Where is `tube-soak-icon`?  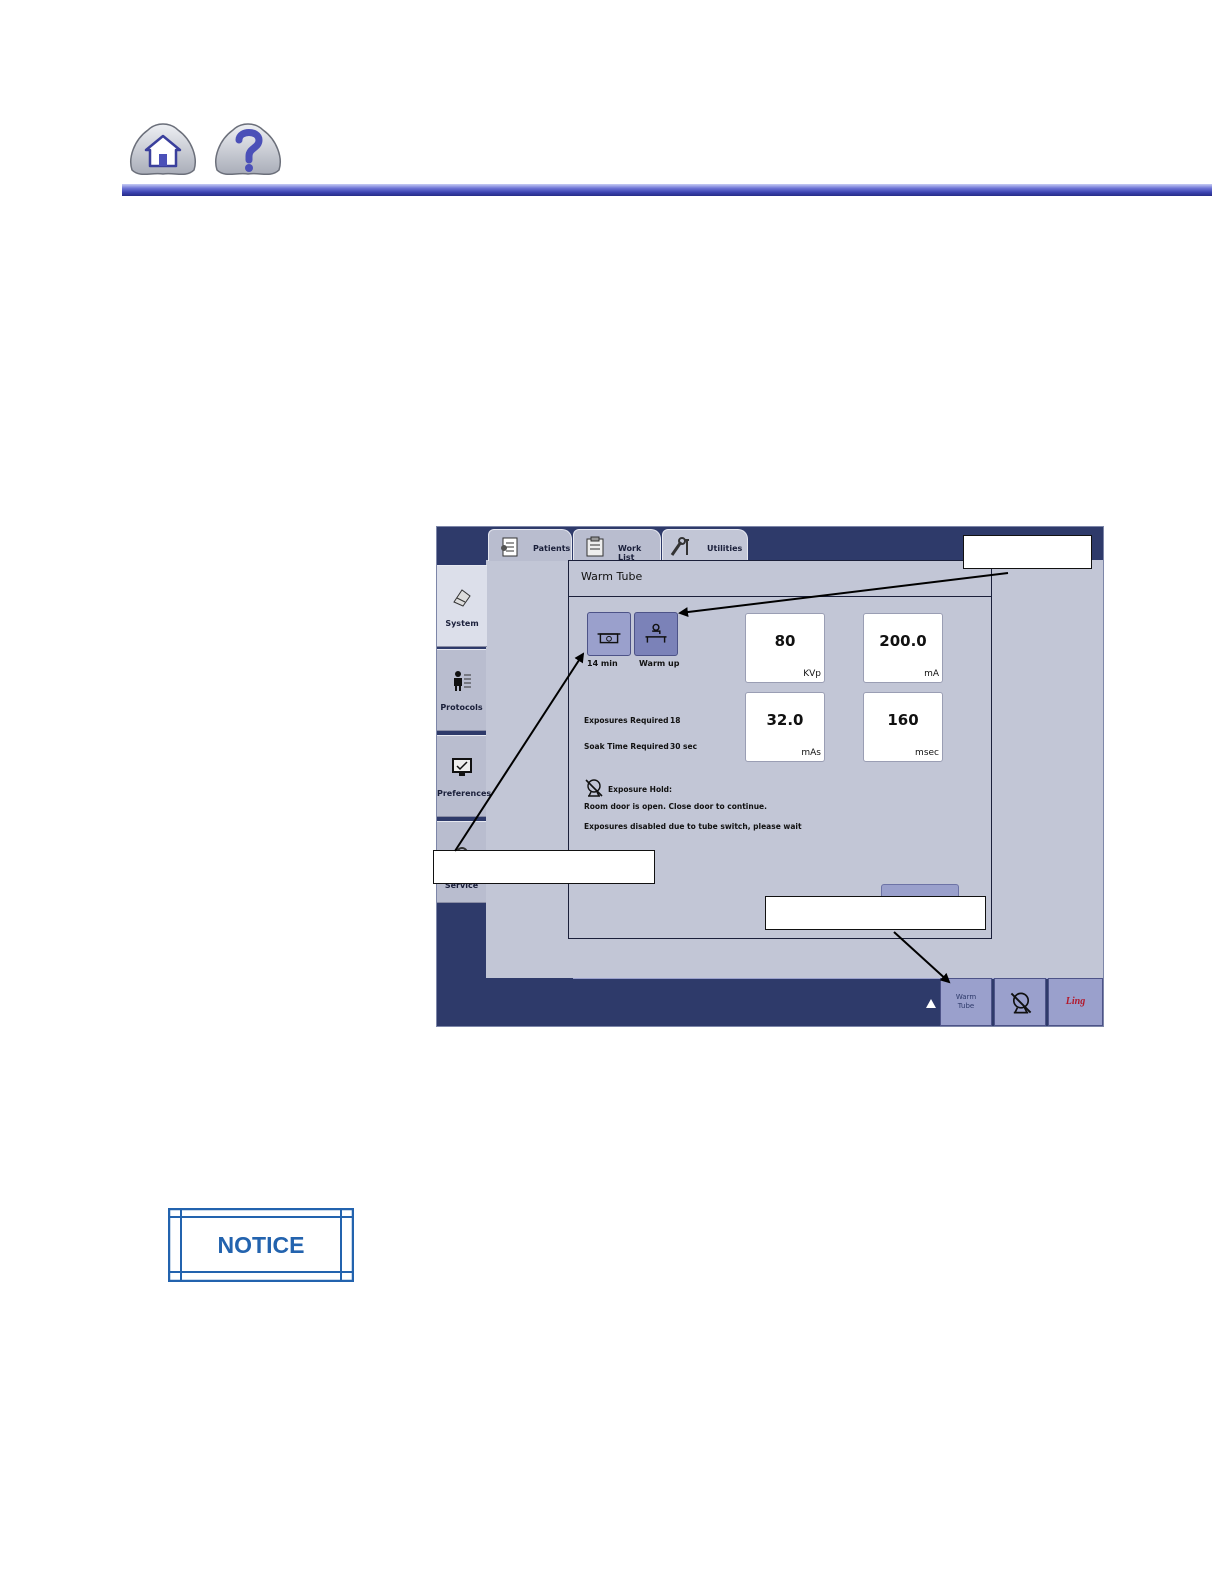
tube-soak-icon is located at coordinates (609, 638).